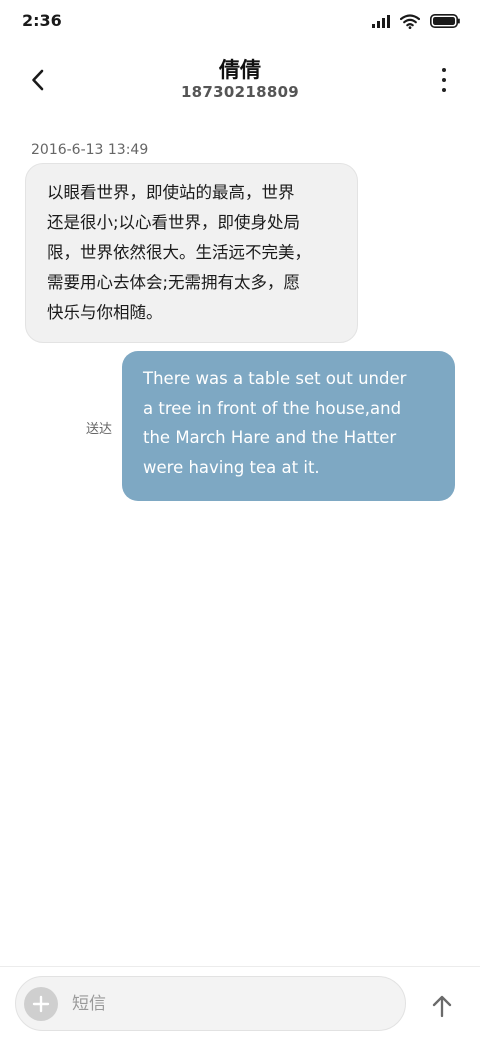 This screenshot has width=480, height=1040. Describe the element at coordinates (275, 378) in the screenshot. I see `message-line: There was a table set out under` at that location.